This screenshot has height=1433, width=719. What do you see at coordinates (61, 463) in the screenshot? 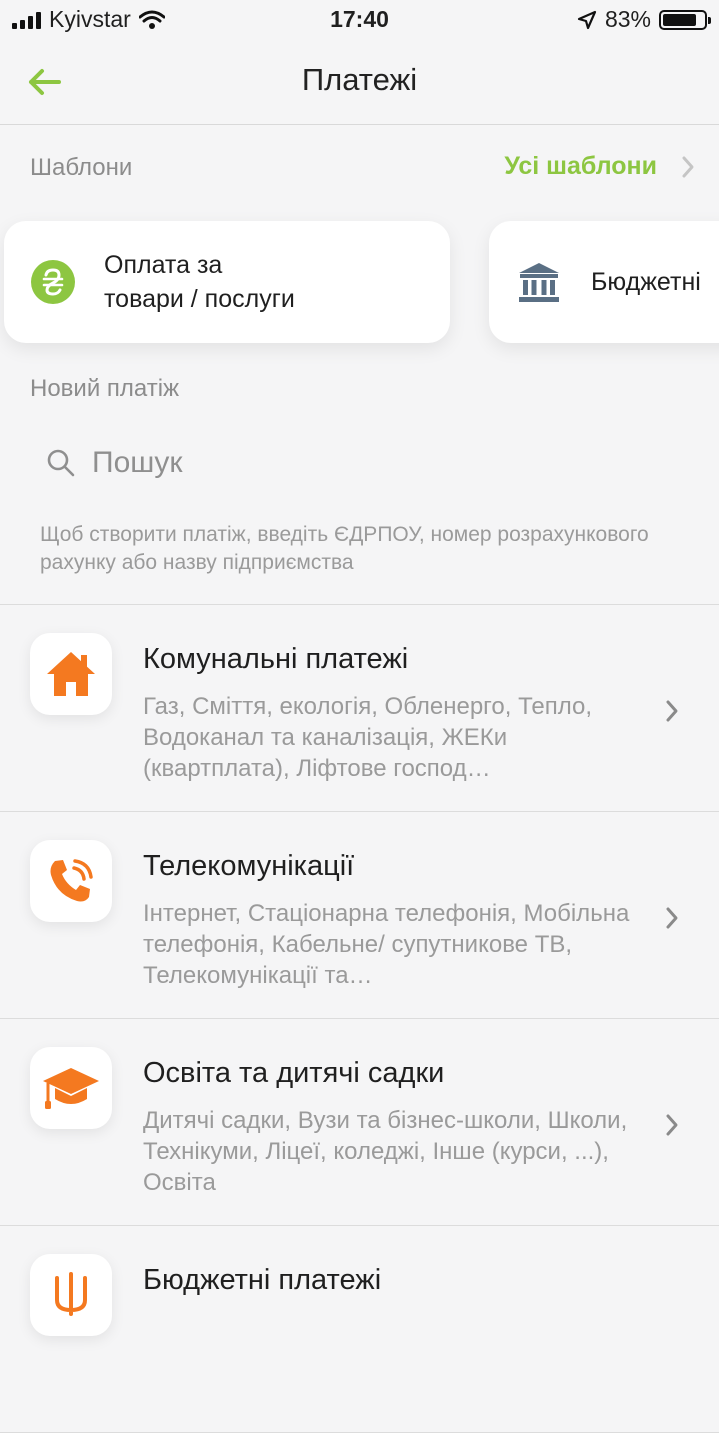
I see `search-icon` at bounding box center [61, 463].